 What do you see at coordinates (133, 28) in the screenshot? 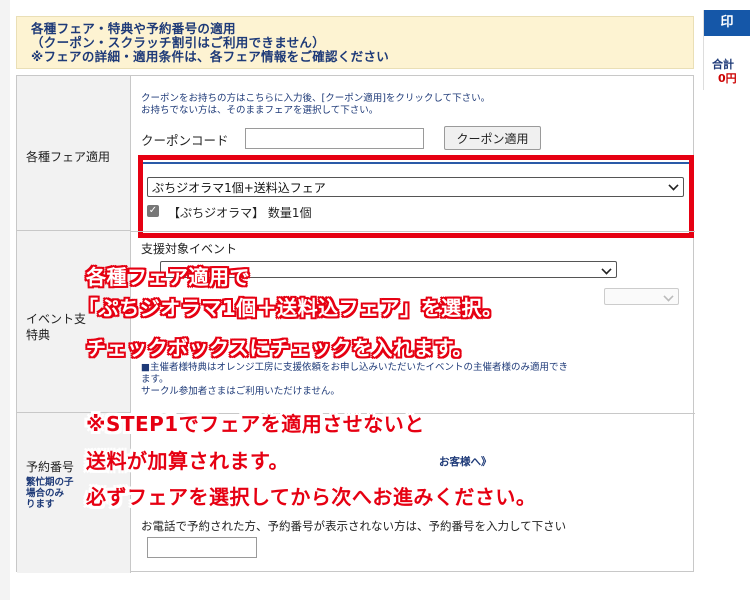
I see `header-title: 各種フェア・特典や予約番号の適用` at bounding box center [133, 28].